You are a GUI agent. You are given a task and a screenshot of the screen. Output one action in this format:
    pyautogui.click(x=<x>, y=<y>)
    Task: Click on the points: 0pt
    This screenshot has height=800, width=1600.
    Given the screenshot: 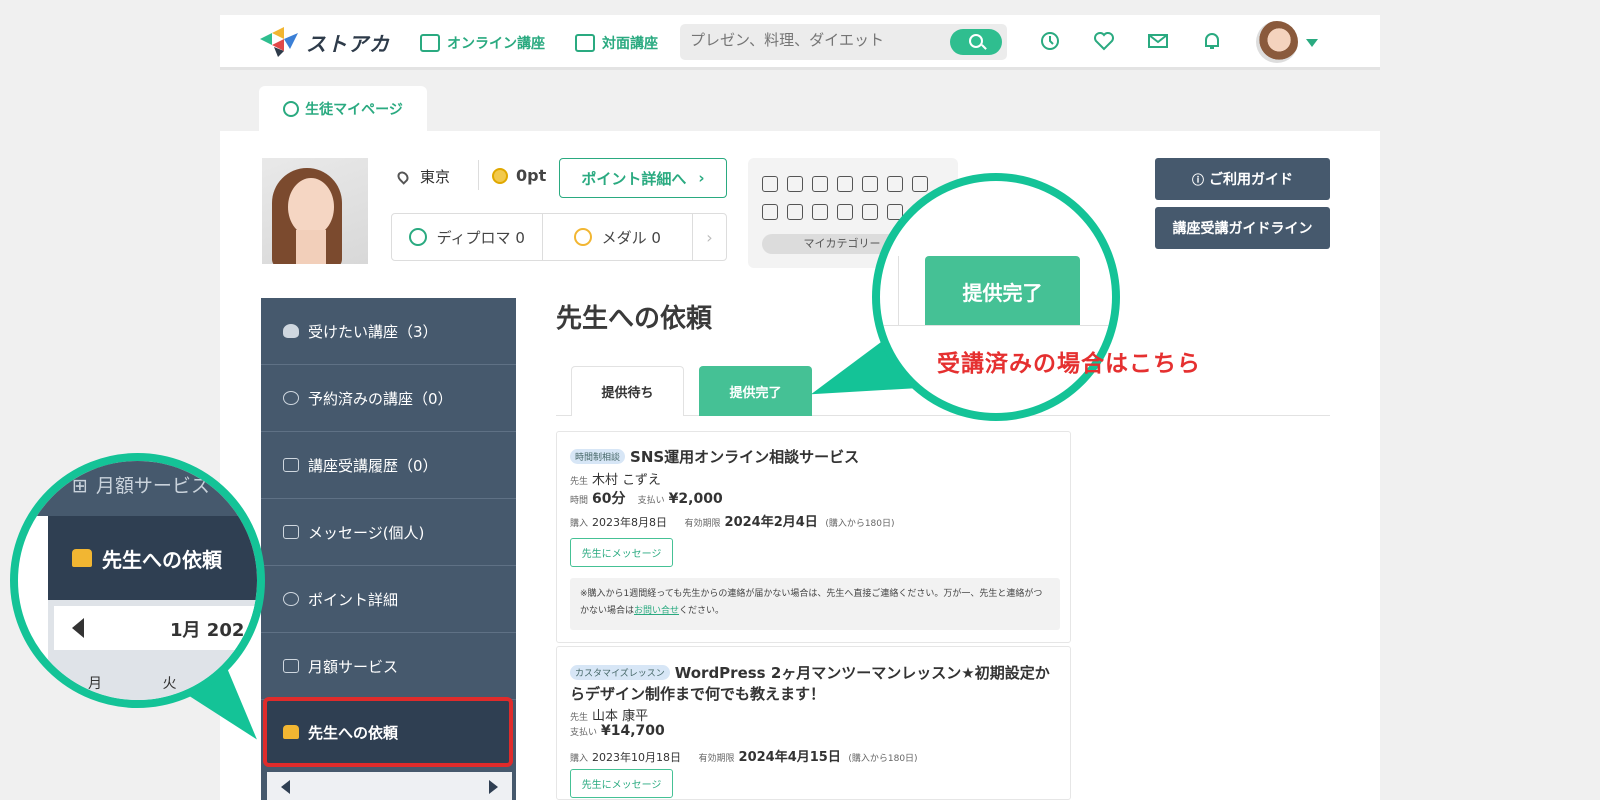 What is the action you would take?
    pyautogui.click(x=519, y=175)
    